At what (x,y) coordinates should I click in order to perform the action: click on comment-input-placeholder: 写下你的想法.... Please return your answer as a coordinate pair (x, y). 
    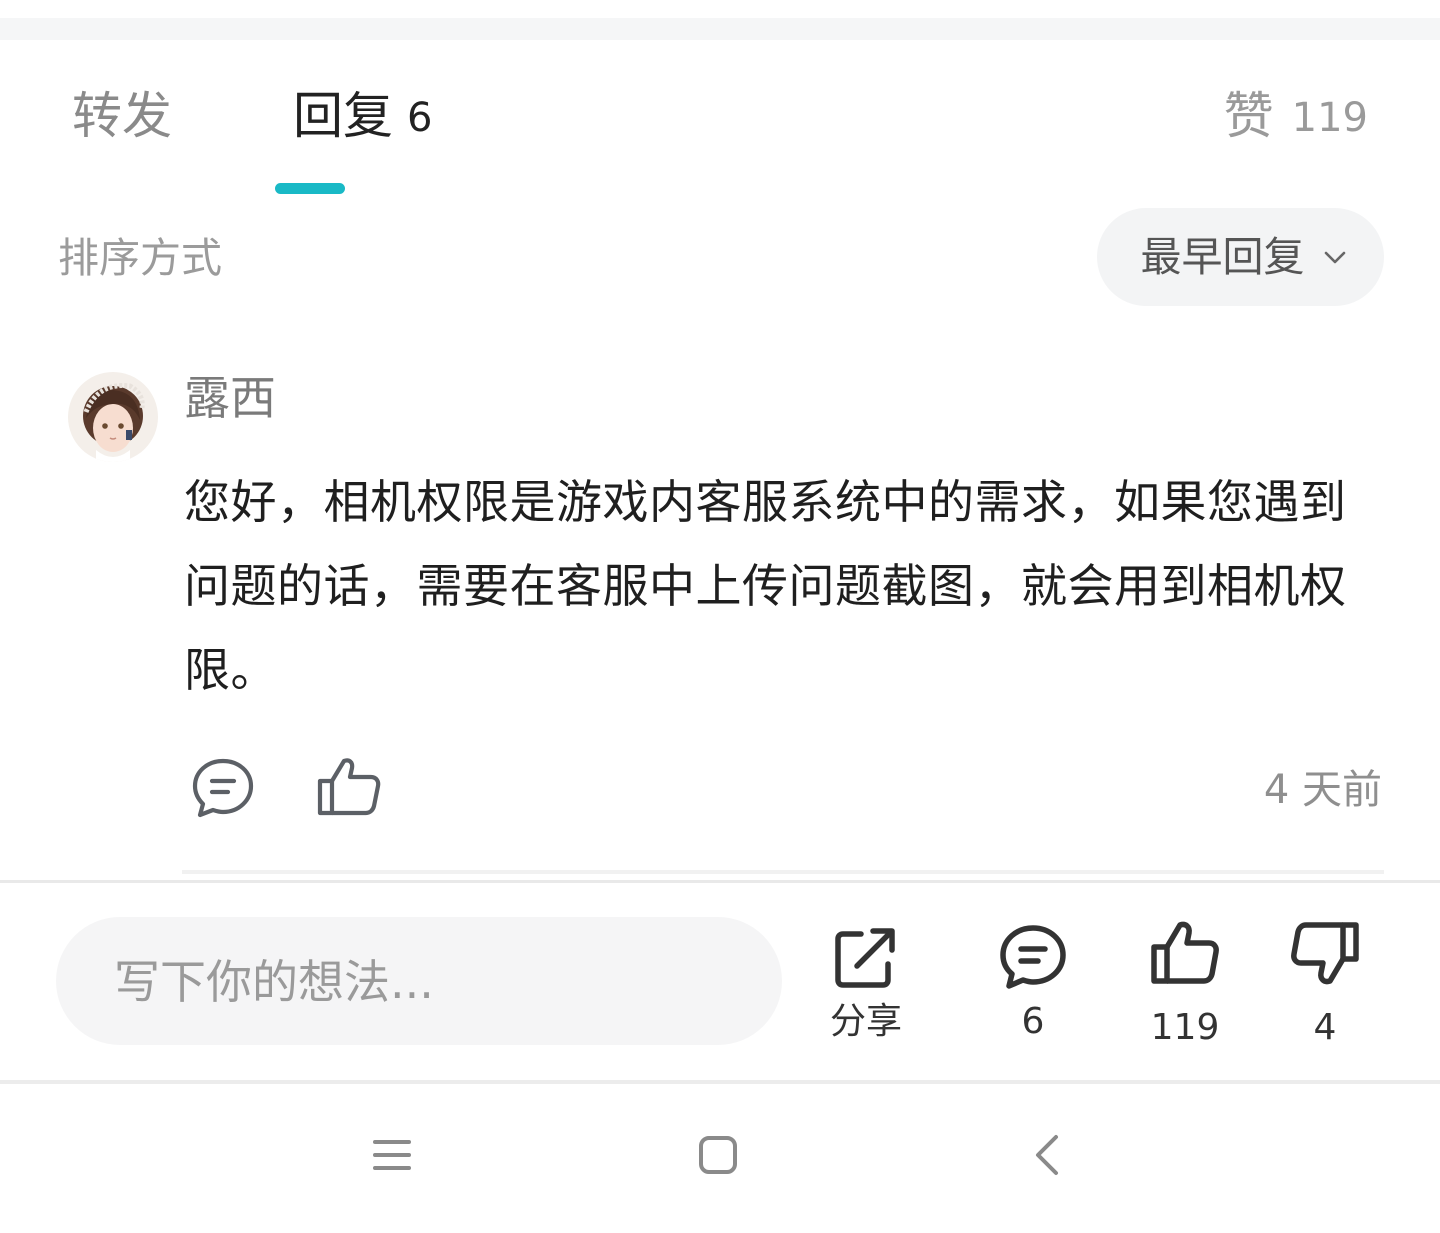
    Looking at the image, I should click on (274, 982).